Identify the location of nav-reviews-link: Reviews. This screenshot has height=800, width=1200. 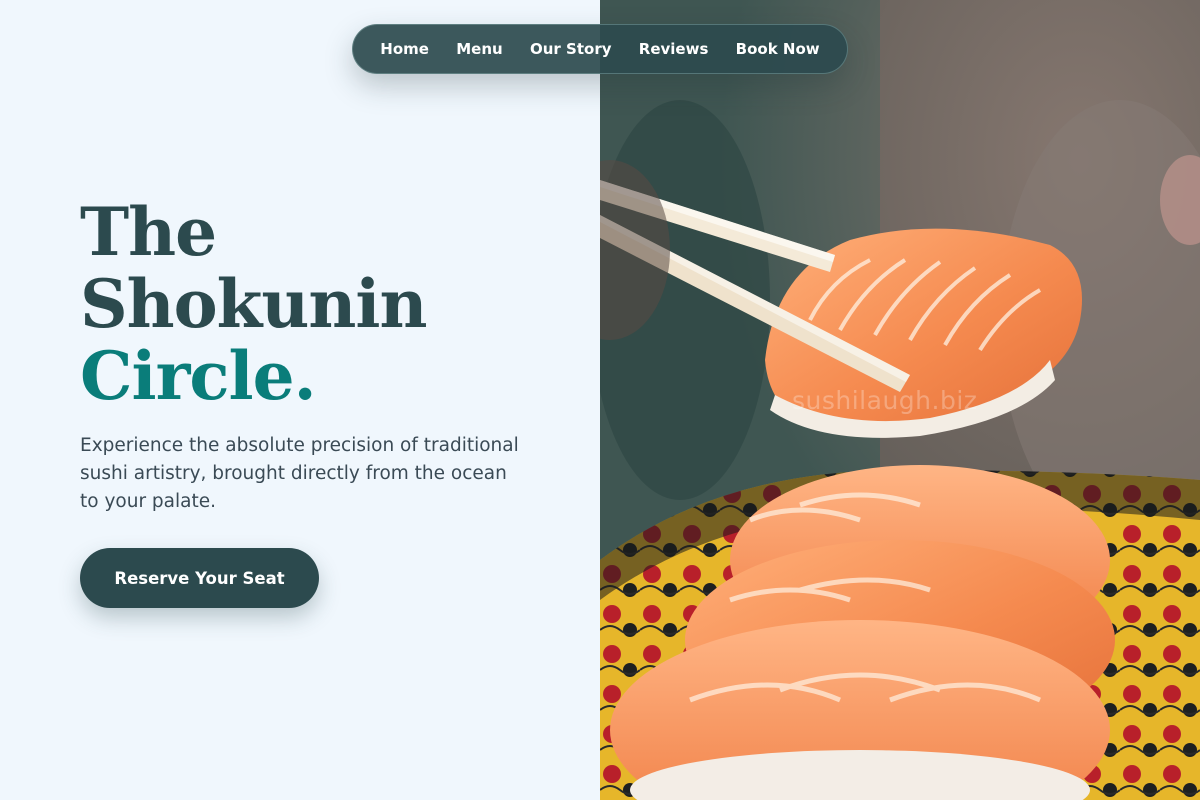
(674, 49).